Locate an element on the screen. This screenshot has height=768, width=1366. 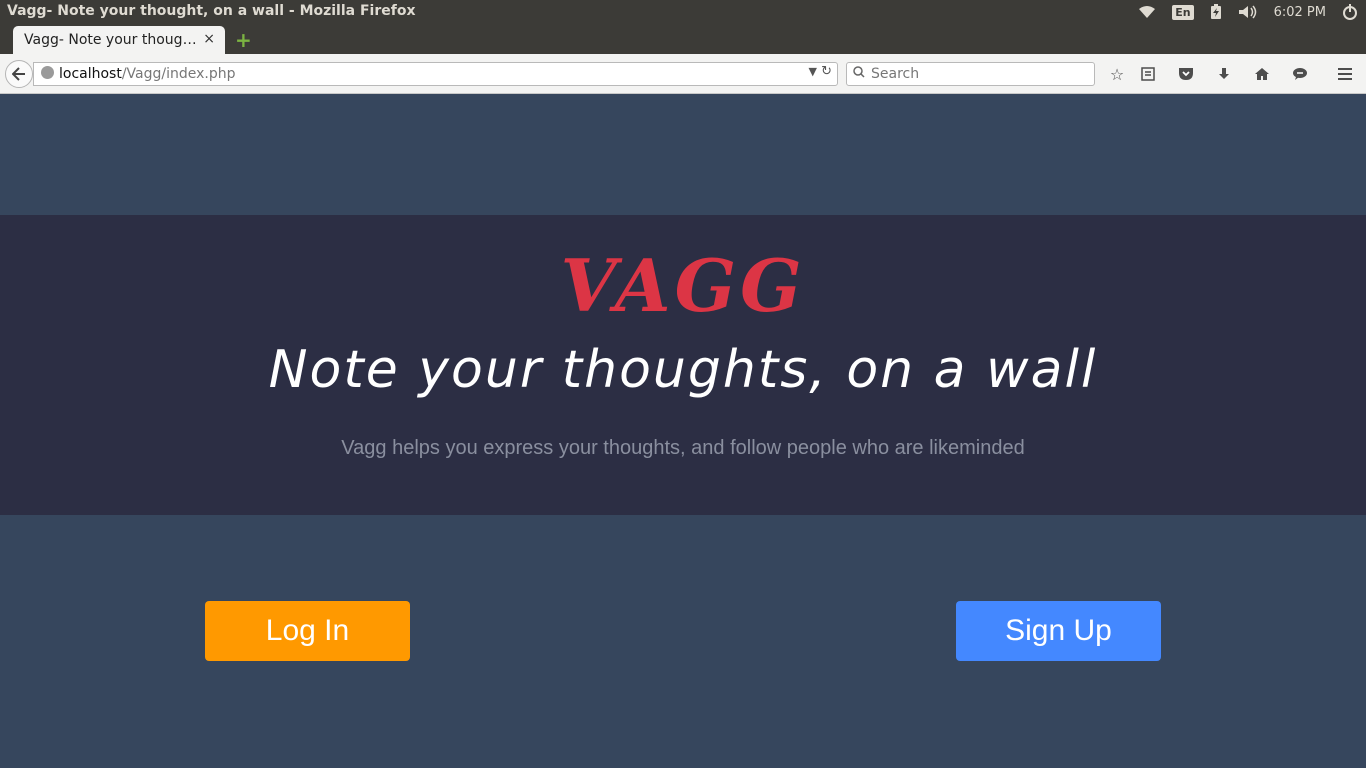
reload-icon: ↻ is located at coordinates (826, 71).